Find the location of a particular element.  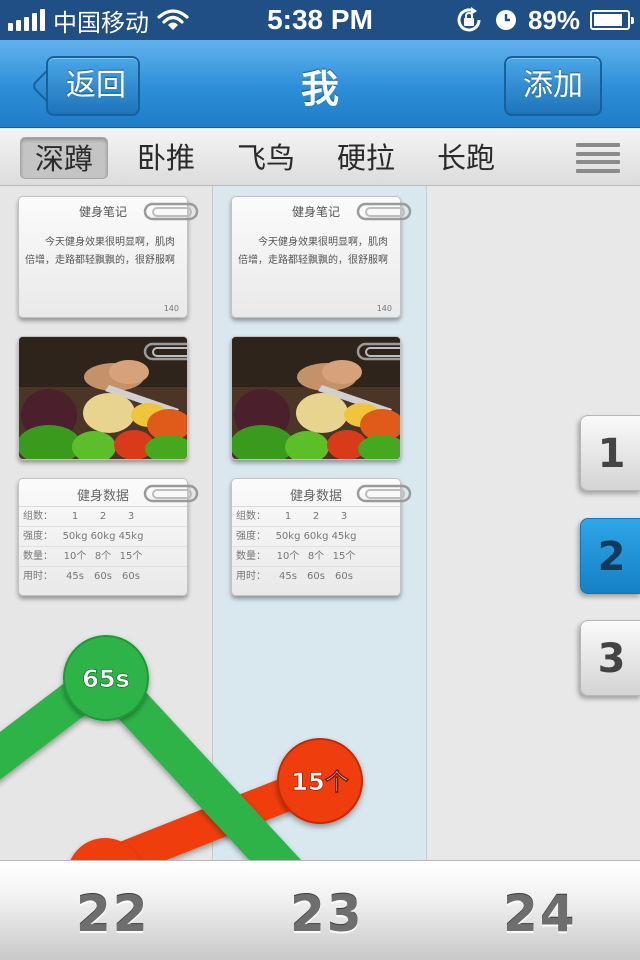

tab-bench-press: 卧推 is located at coordinates (166, 158).